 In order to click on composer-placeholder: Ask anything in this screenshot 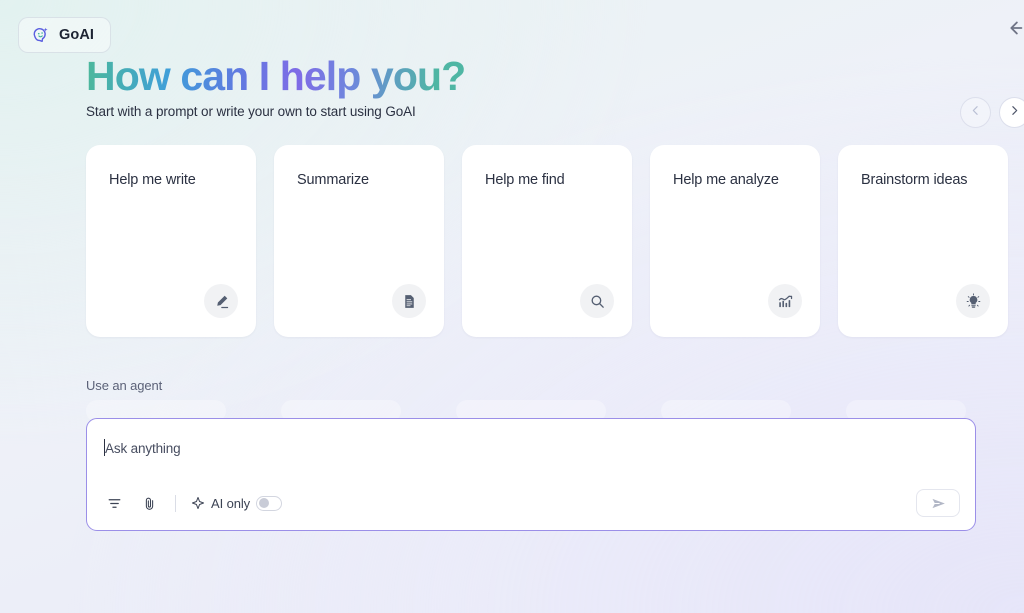, I will do `click(143, 448)`.